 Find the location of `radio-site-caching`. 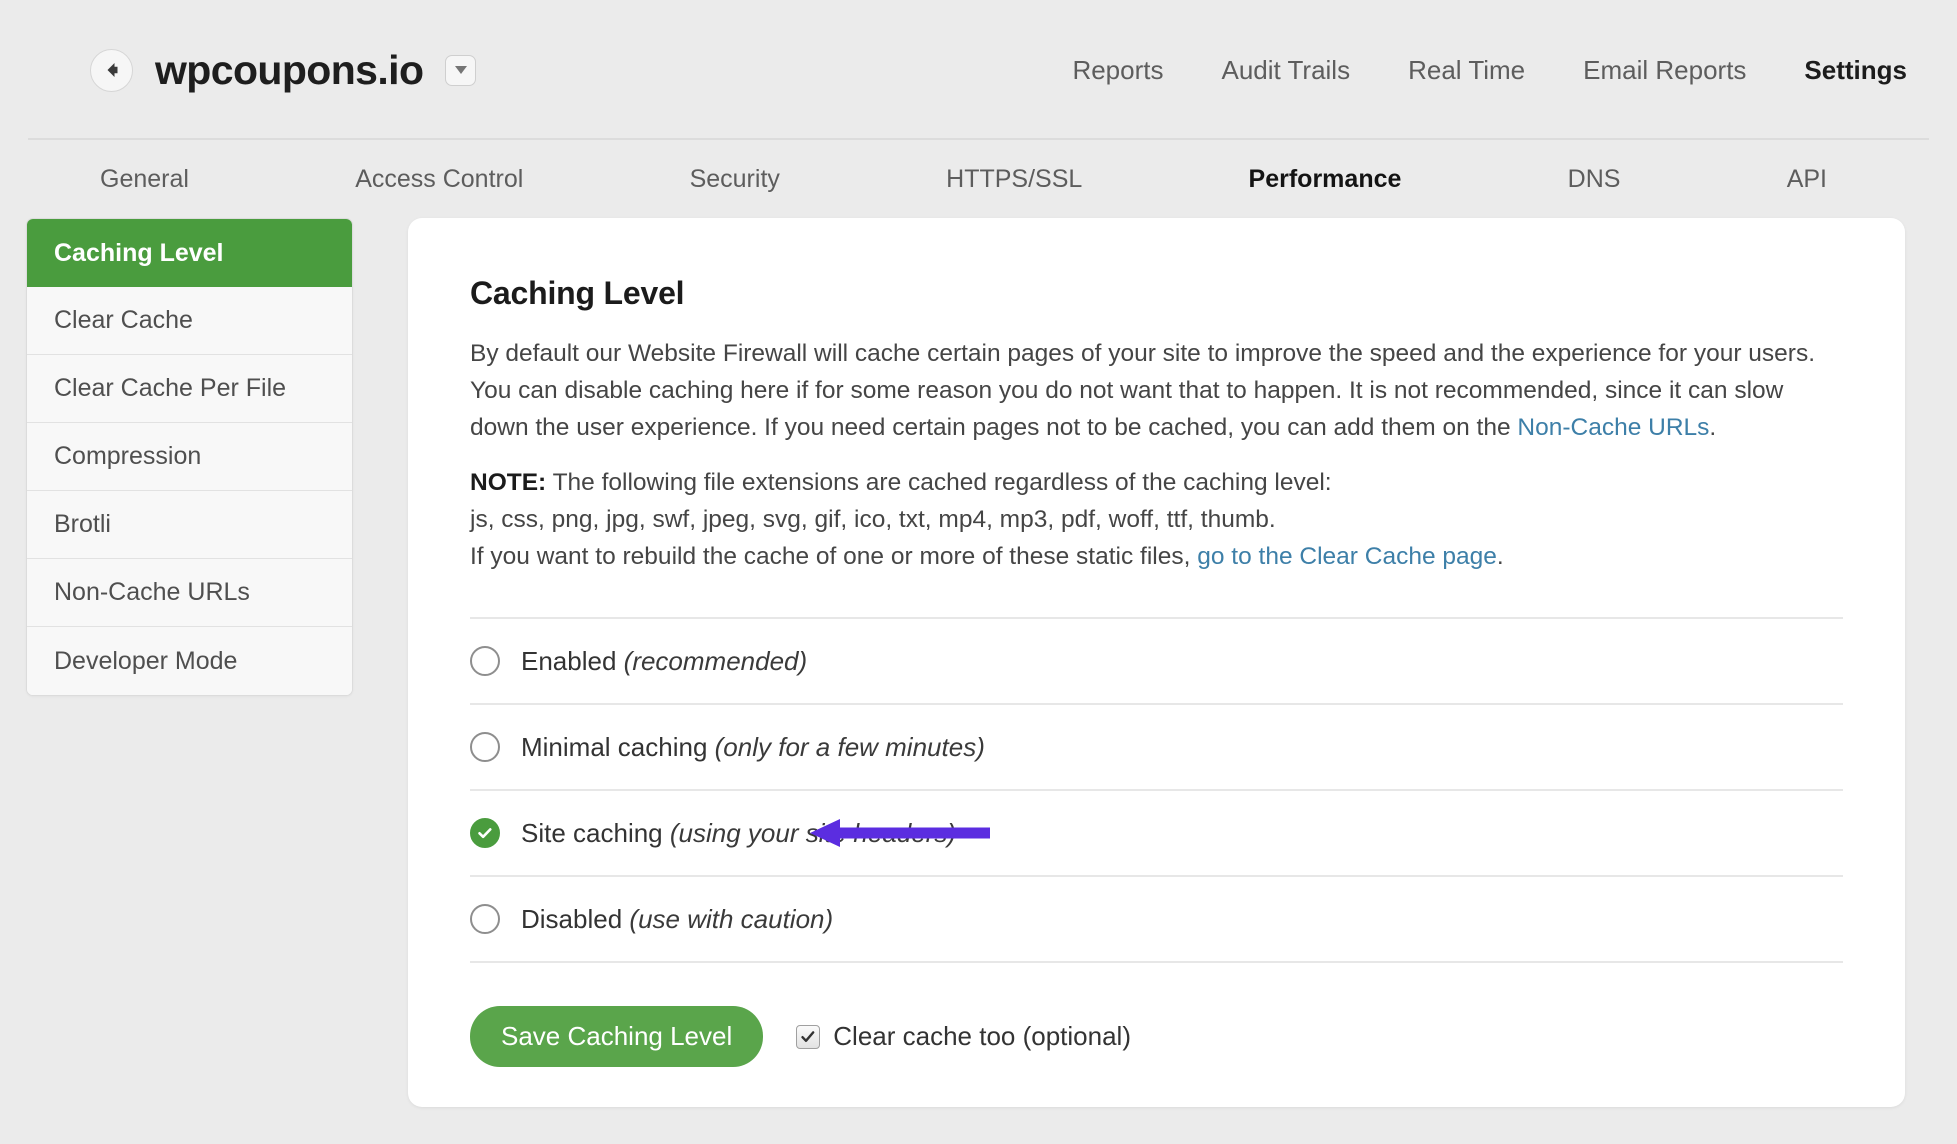

radio-site-caching is located at coordinates (485, 833).